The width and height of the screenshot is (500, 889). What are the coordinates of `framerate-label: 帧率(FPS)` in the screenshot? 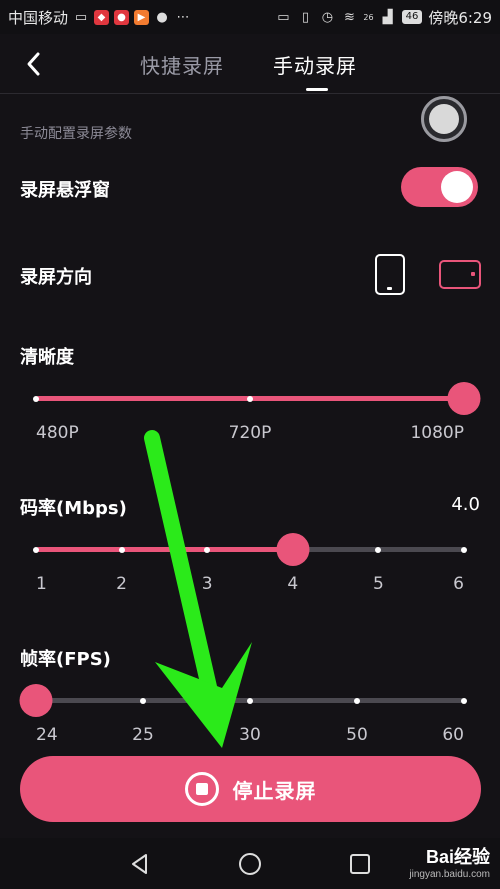 It's located at (65, 659).